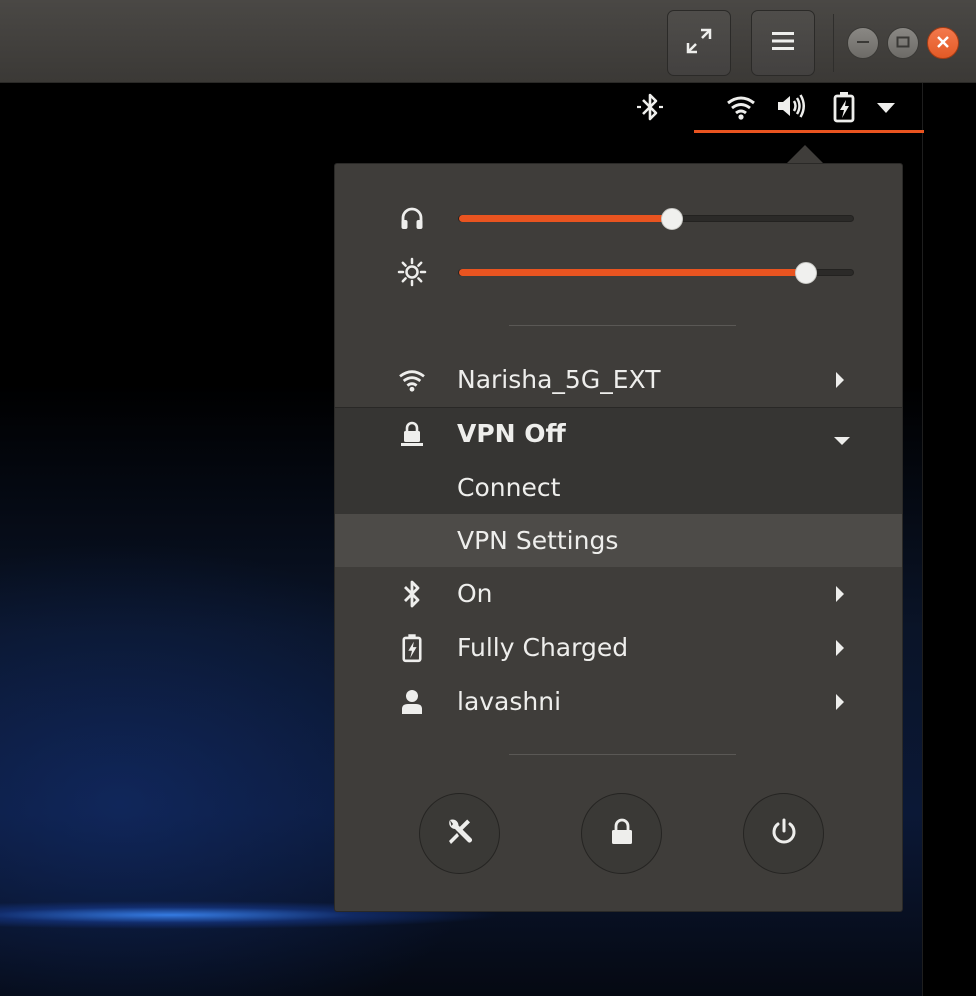 The height and width of the screenshot is (996, 976). What do you see at coordinates (412, 218) in the screenshot?
I see `headphones-icon` at bounding box center [412, 218].